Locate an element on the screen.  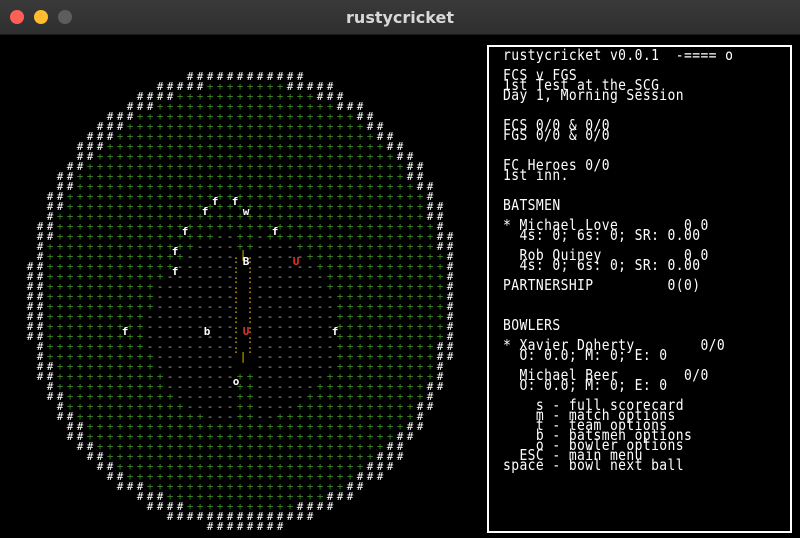
team-score: FGS 0/0 & 0/0 is located at coordinates (556, 136).